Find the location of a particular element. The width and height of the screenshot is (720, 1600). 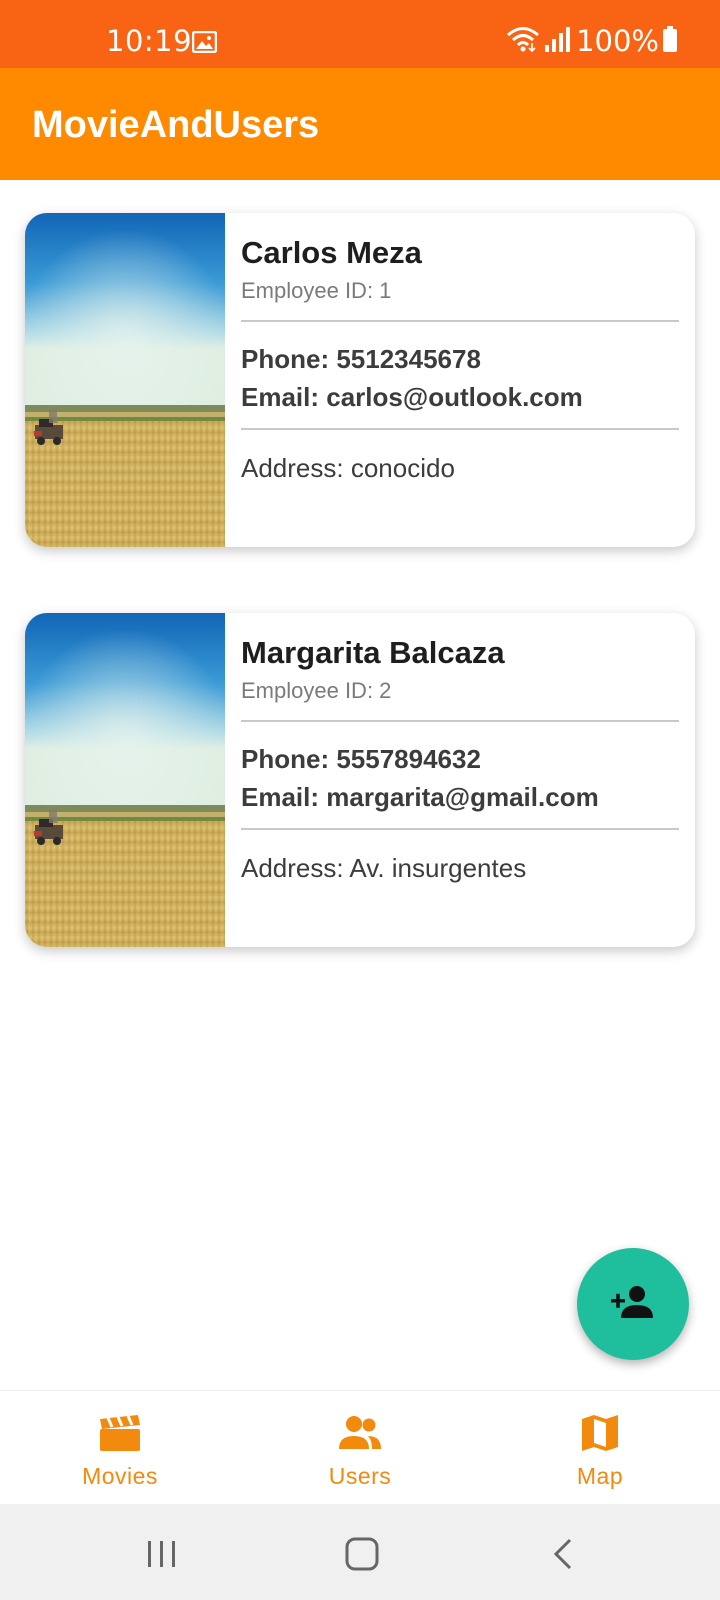

system-navigation-bar is located at coordinates (360, 1552).